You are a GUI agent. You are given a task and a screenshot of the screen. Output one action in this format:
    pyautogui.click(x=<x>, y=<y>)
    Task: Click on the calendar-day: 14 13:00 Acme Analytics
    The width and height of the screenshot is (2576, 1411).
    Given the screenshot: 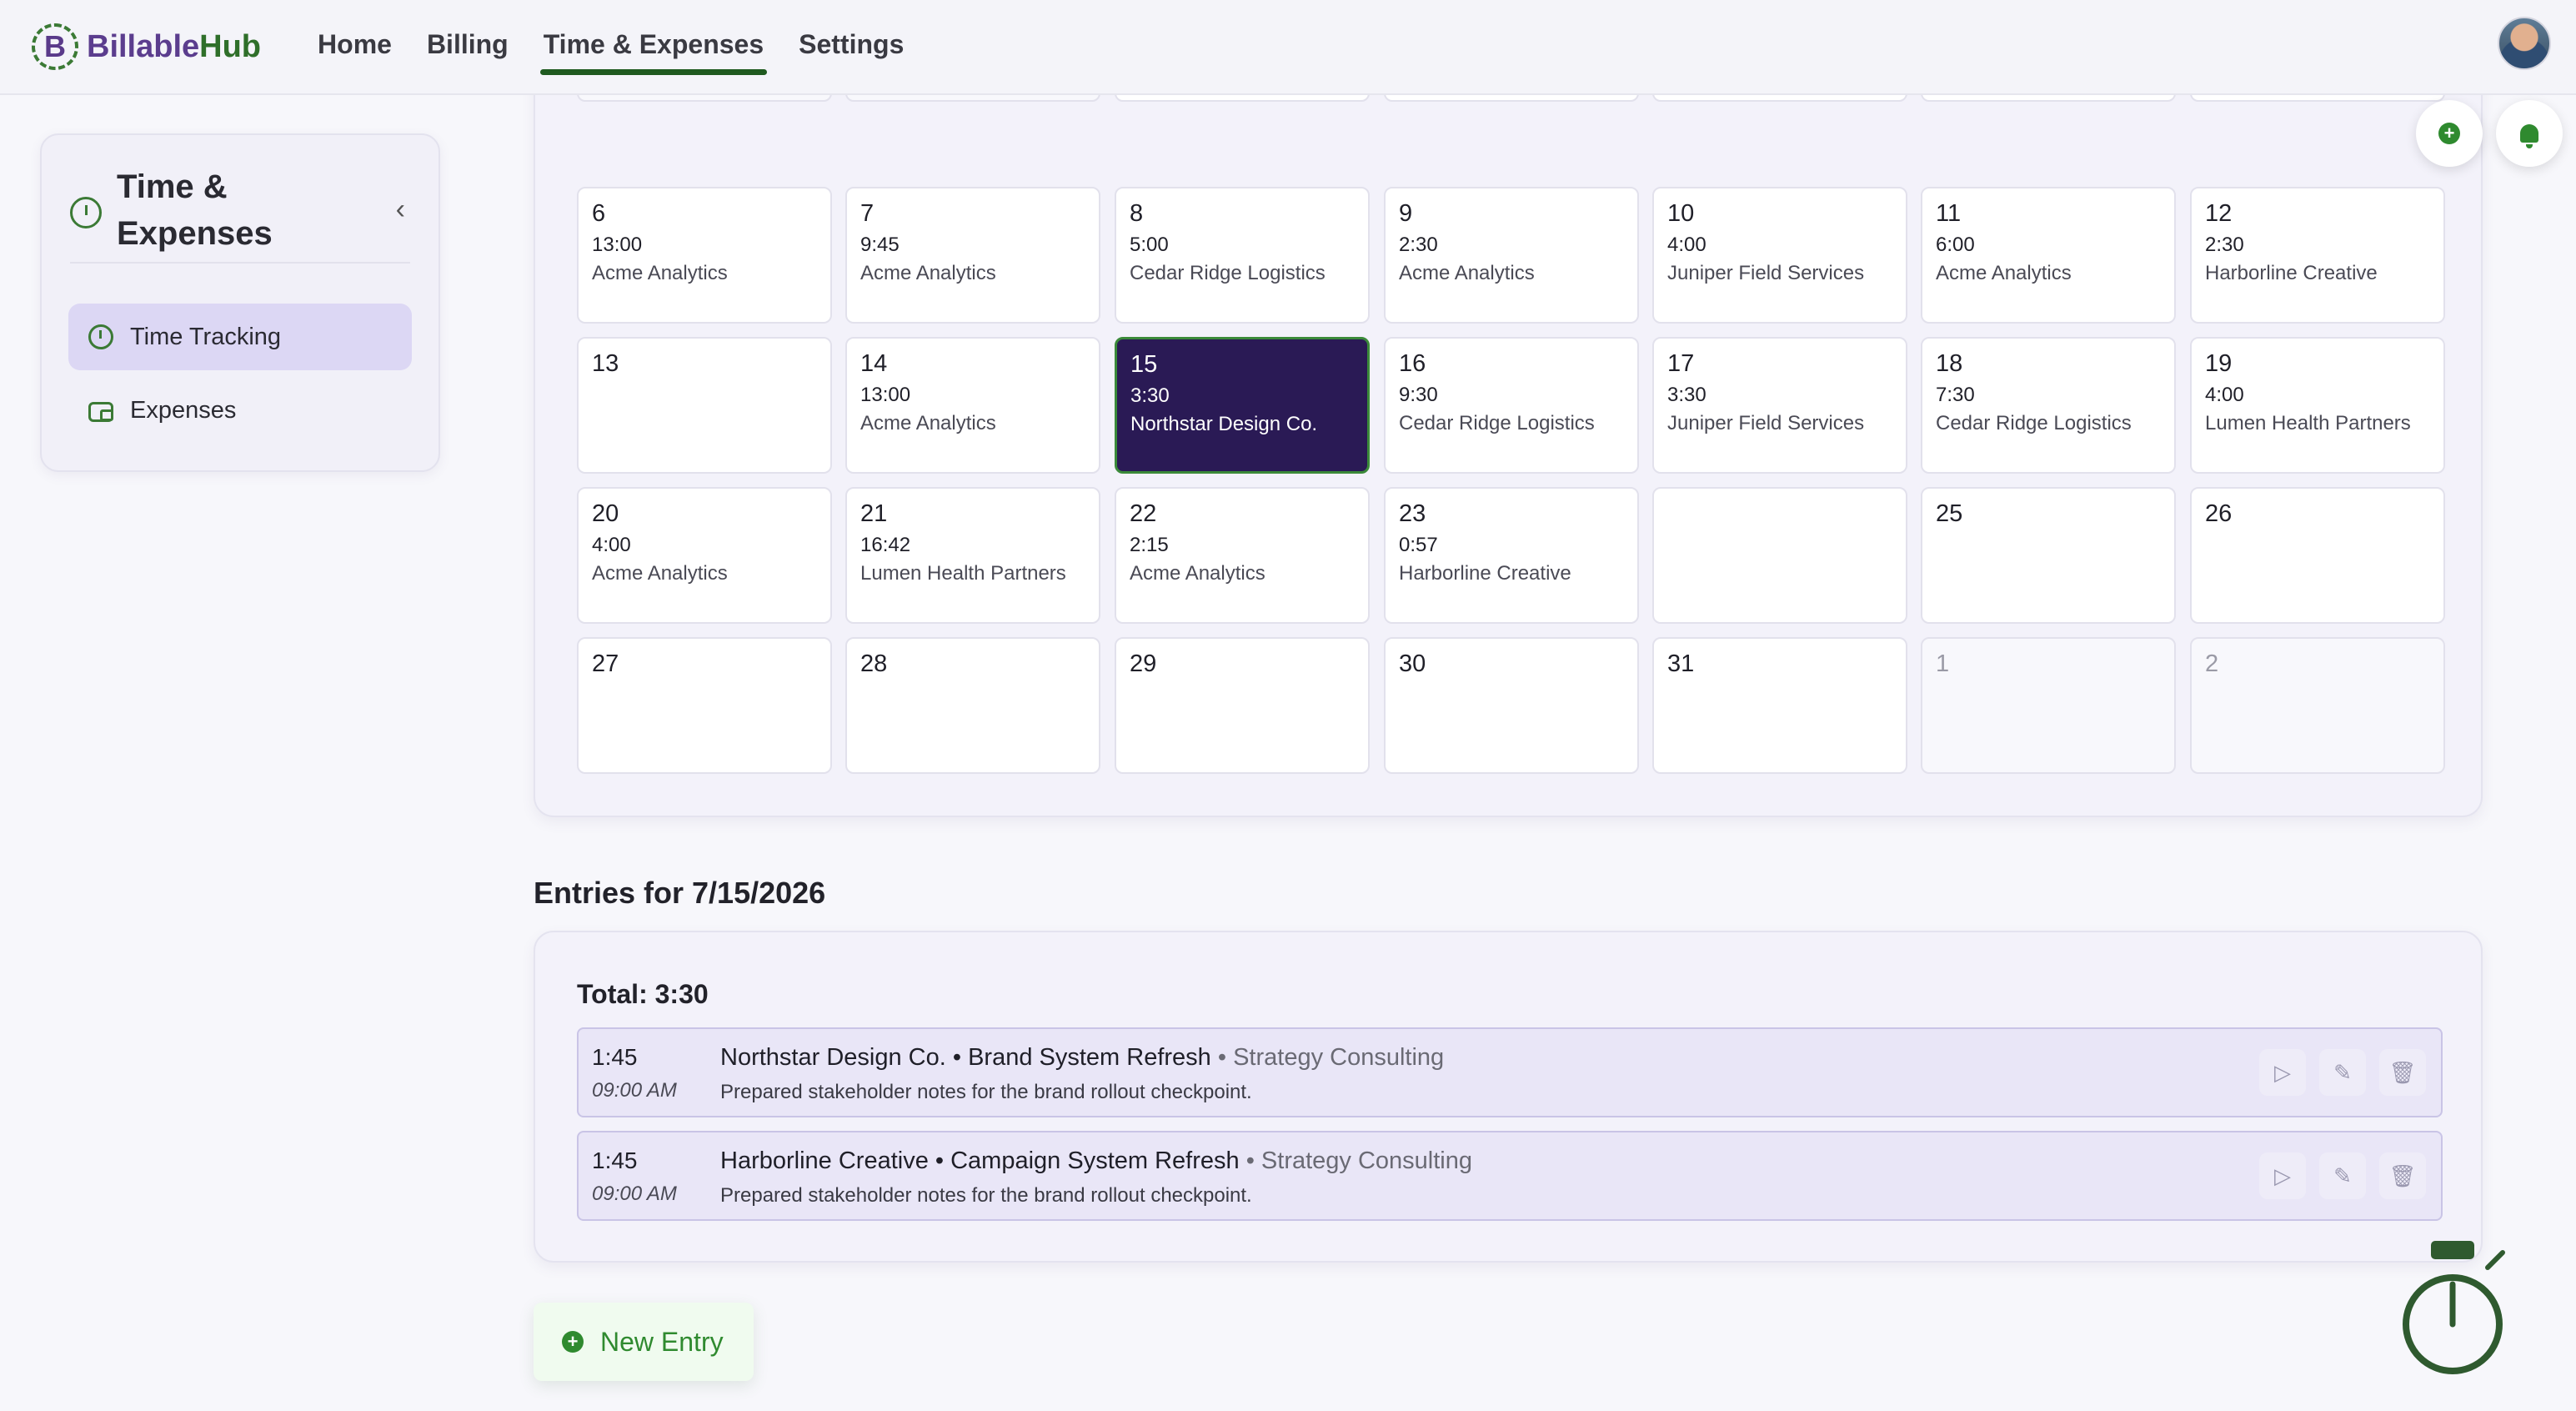 What is the action you would take?
    pyautogui.click(x=972, y=405)
    